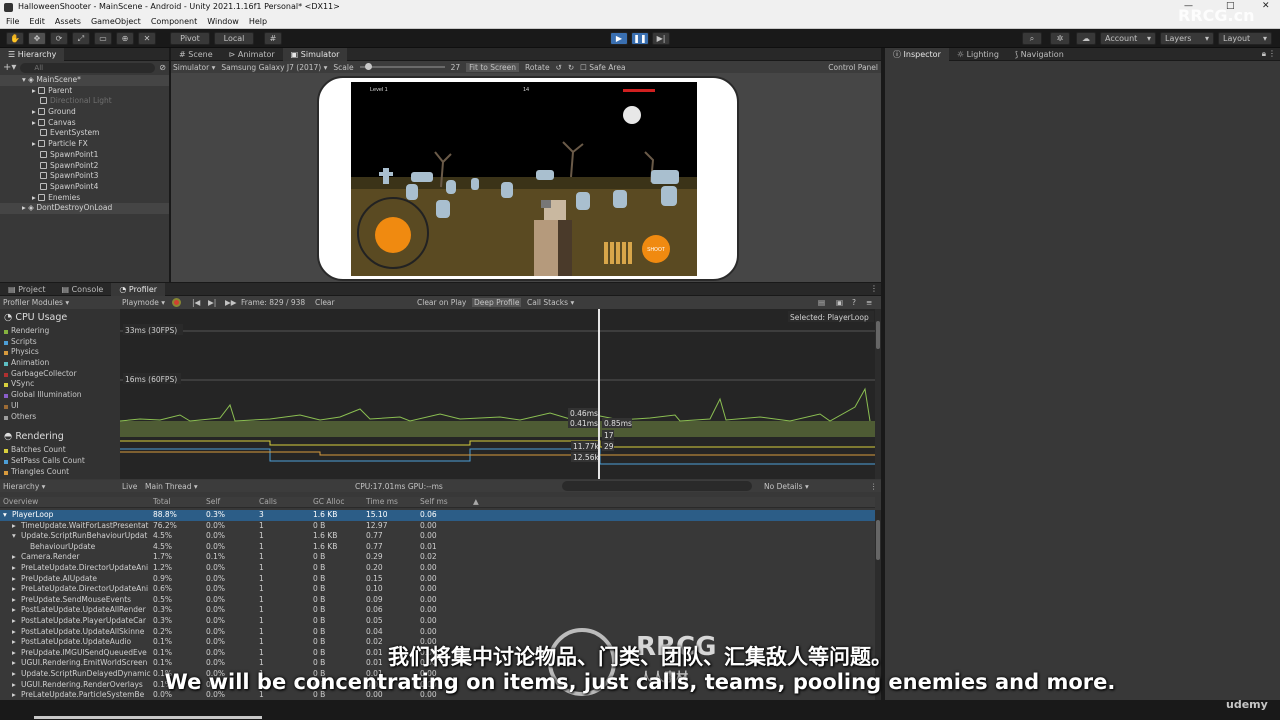  I want to click on legend-item: UI, so click(60, 406).